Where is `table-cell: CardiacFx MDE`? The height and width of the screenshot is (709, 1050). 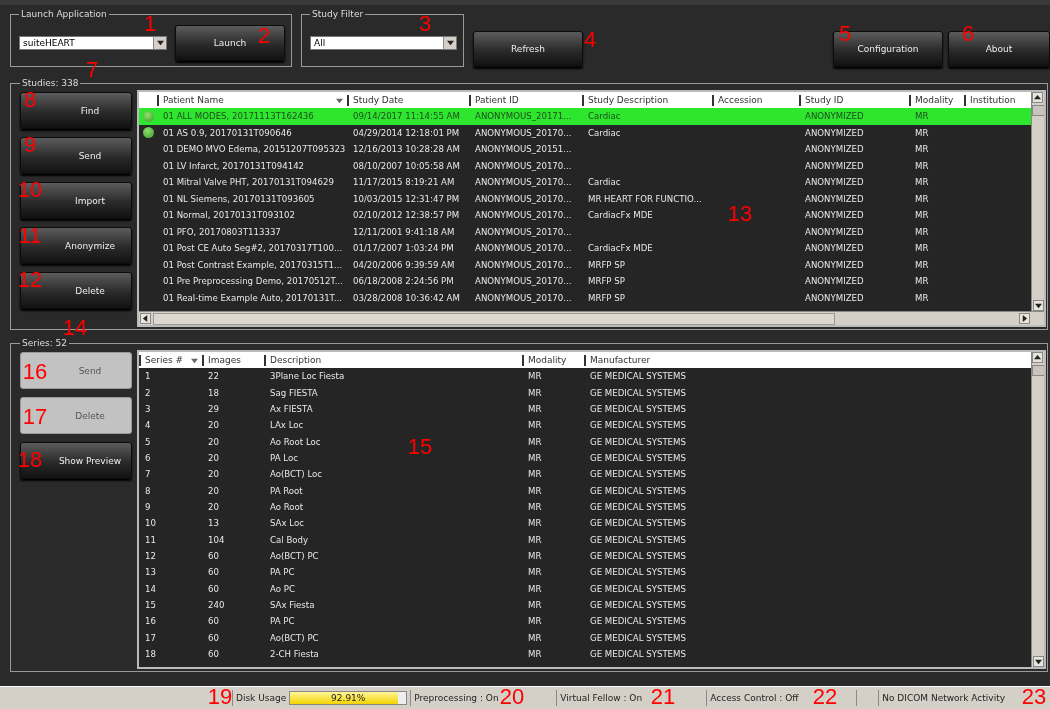
table-cell: CardiacFx MDE is located at coordinates (620, 215).